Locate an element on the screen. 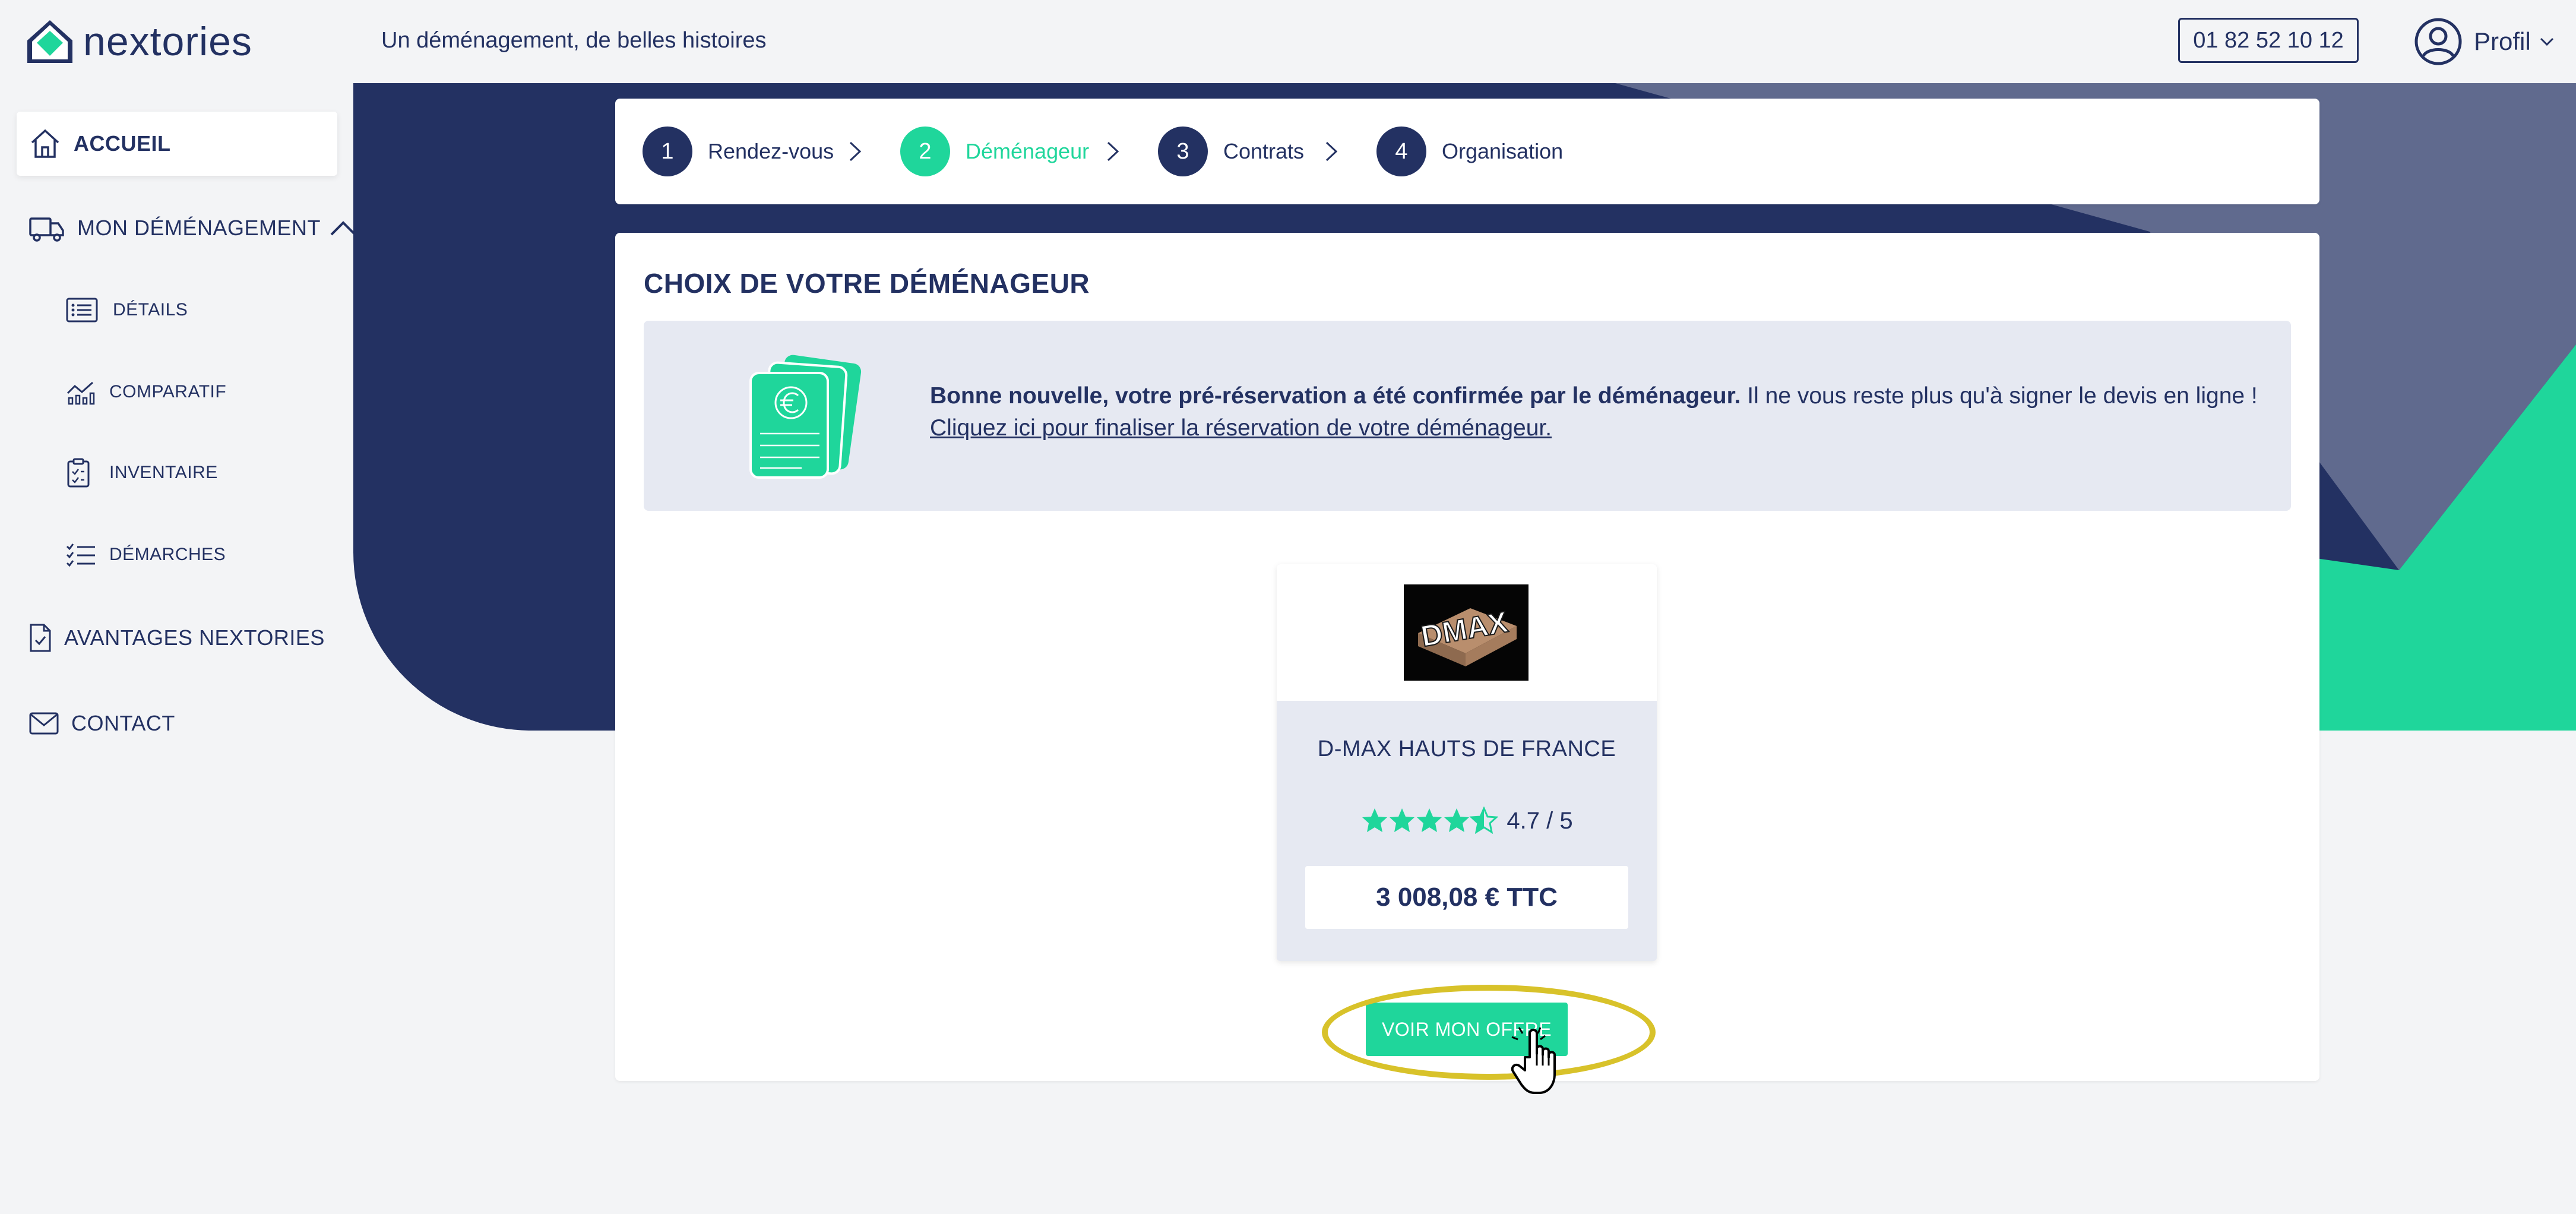  sidebar-item-home-label: ACCUEIL is located at coordinates (122, 143).